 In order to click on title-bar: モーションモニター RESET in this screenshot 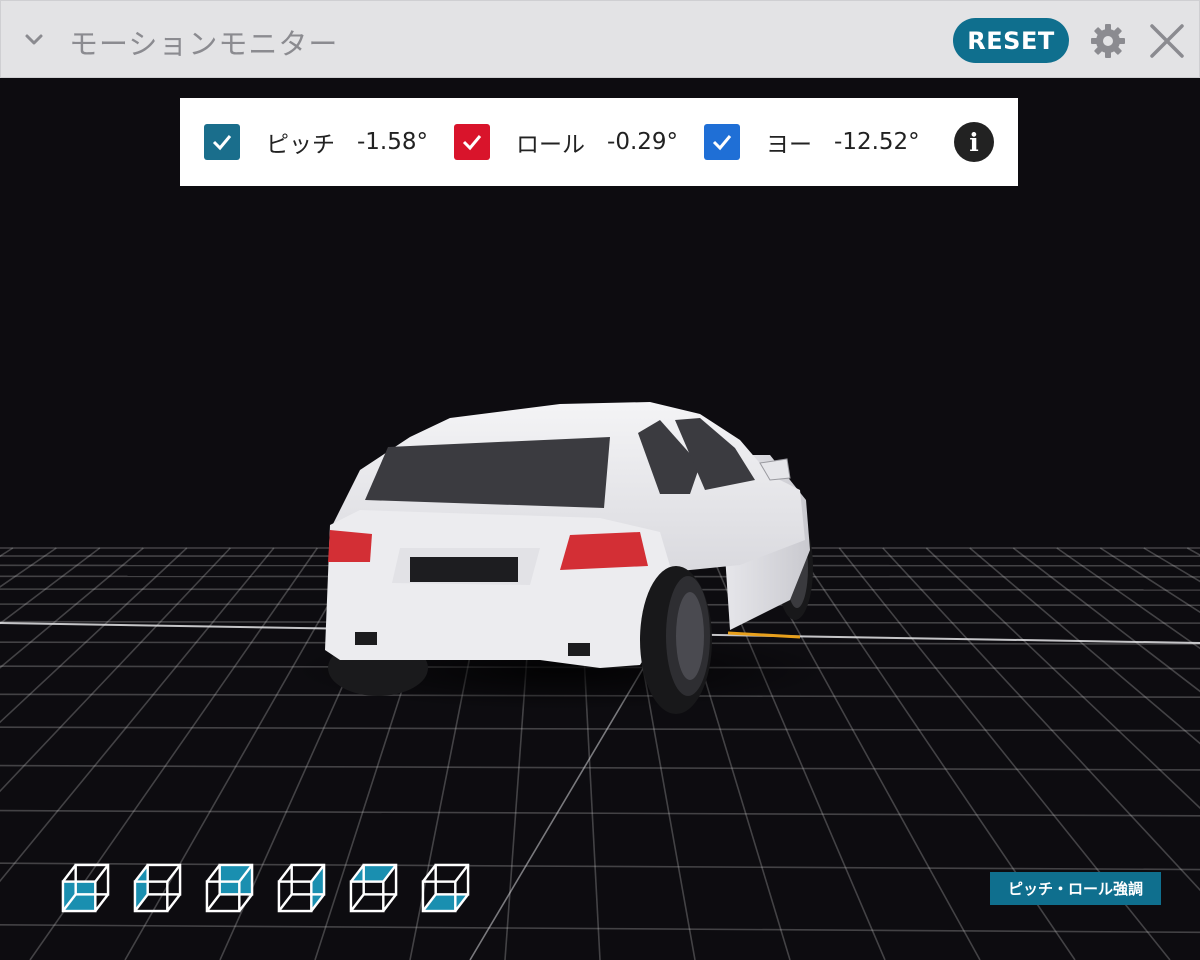, I will do `click(600, 39)`.